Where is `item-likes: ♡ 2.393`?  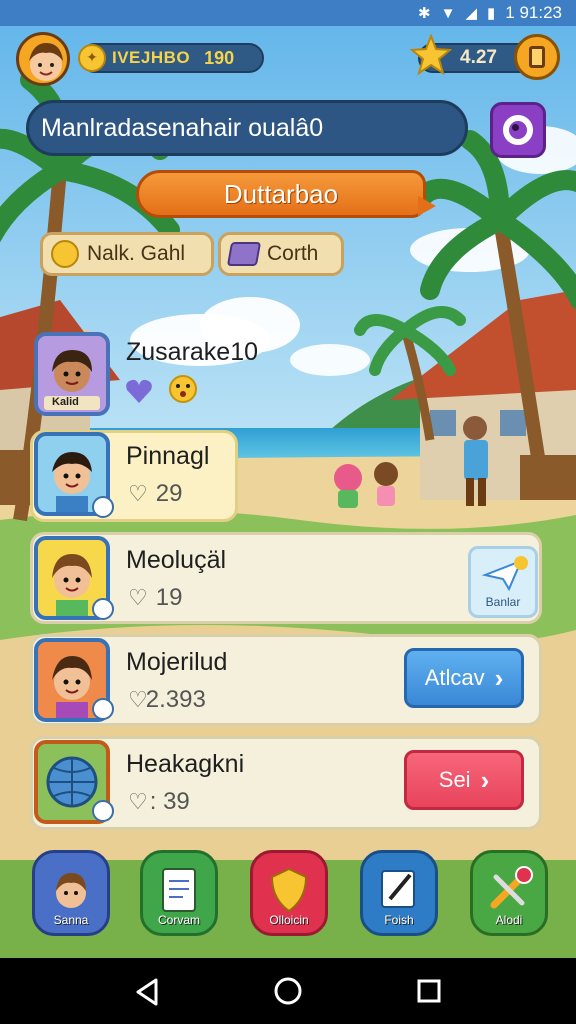
item-likes: ♡ 2.393 is located at coordinates (167, 700).